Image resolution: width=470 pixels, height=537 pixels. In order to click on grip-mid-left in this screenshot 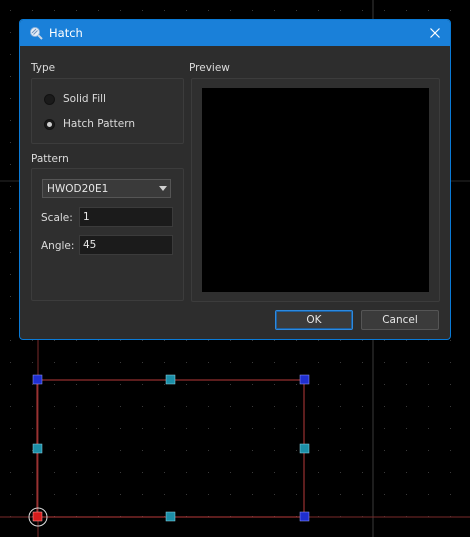, I will do `click(37, 448)`.